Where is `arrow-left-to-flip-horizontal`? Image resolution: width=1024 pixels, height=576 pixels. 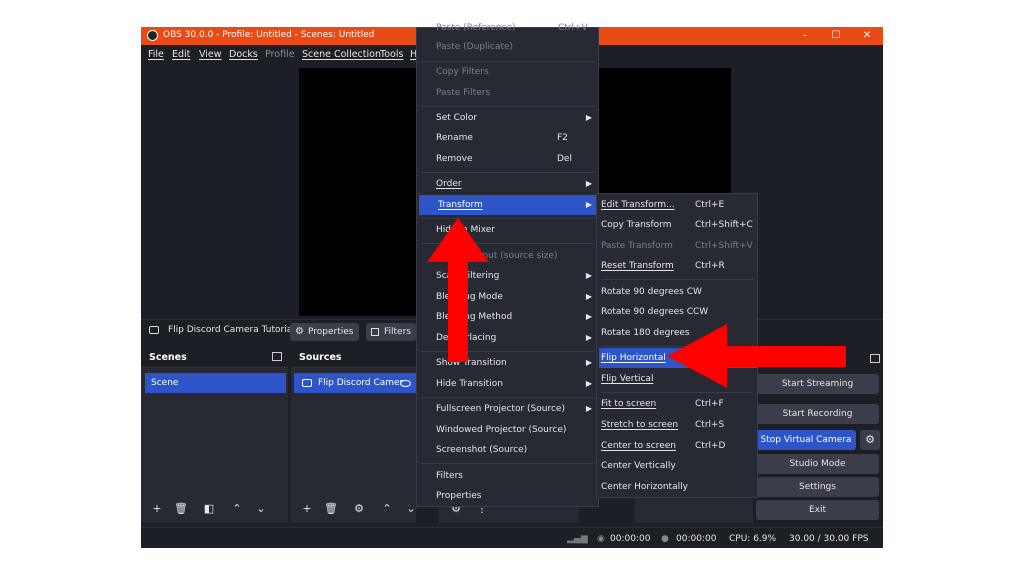 arrow-left-to-flip-horizontal is located at coordinates (756, 356).